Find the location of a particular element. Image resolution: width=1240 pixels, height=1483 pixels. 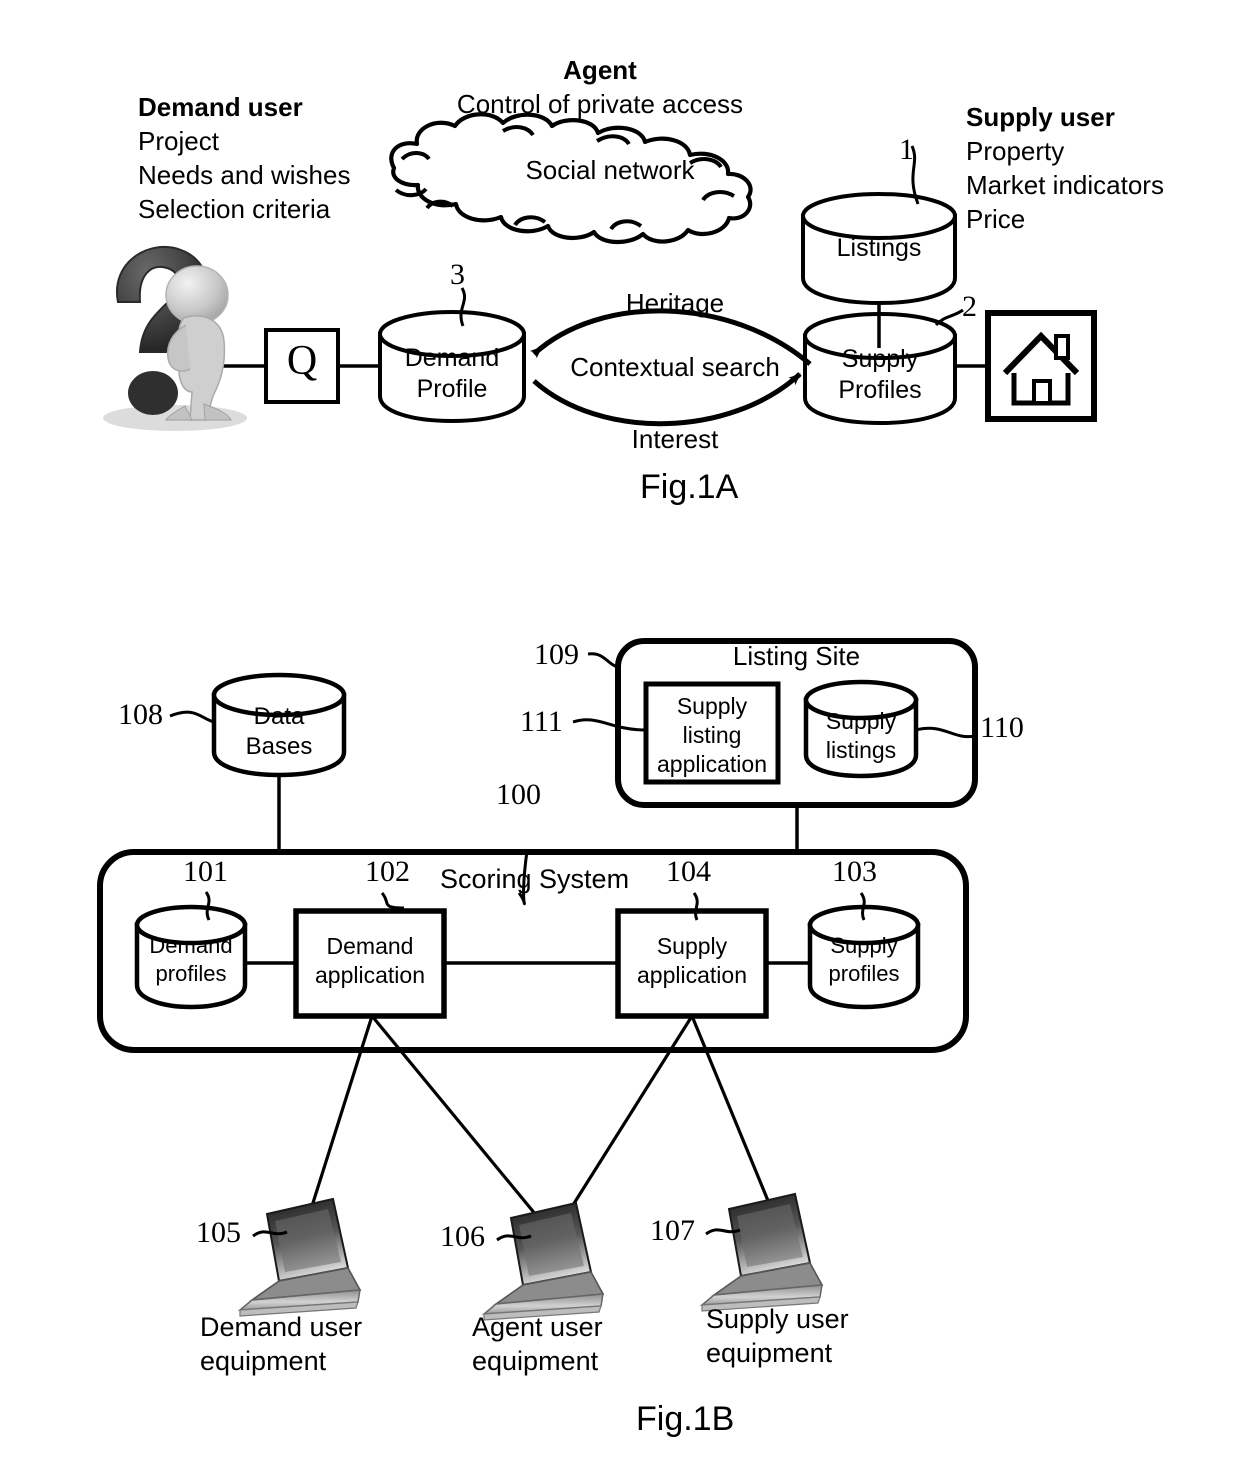

ref-108: 108 is located at coordinates (140, 714).